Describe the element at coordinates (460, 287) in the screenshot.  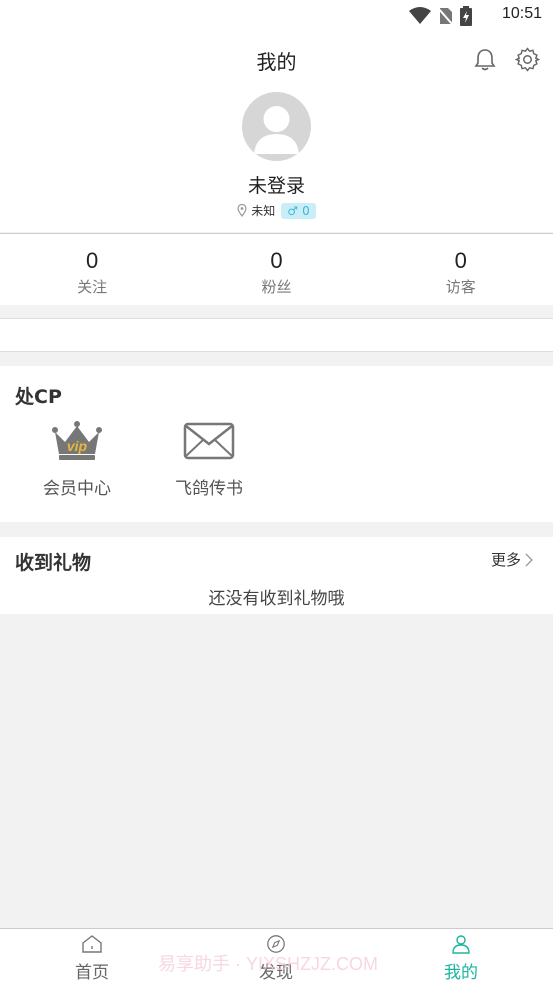
I see `stat-label: 访客` at that location.